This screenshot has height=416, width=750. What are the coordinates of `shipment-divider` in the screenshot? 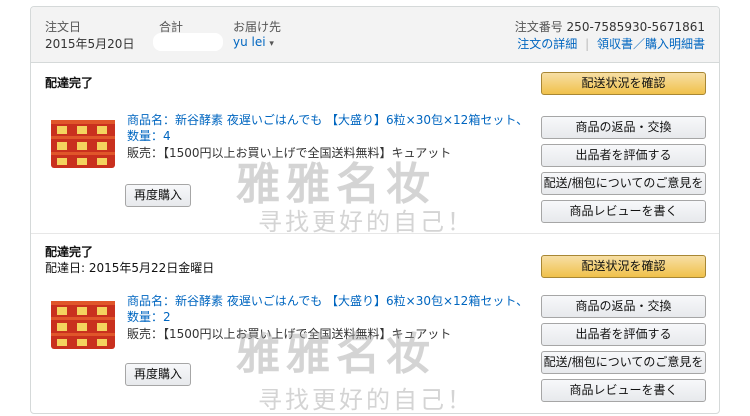 It's located at (375, 233).